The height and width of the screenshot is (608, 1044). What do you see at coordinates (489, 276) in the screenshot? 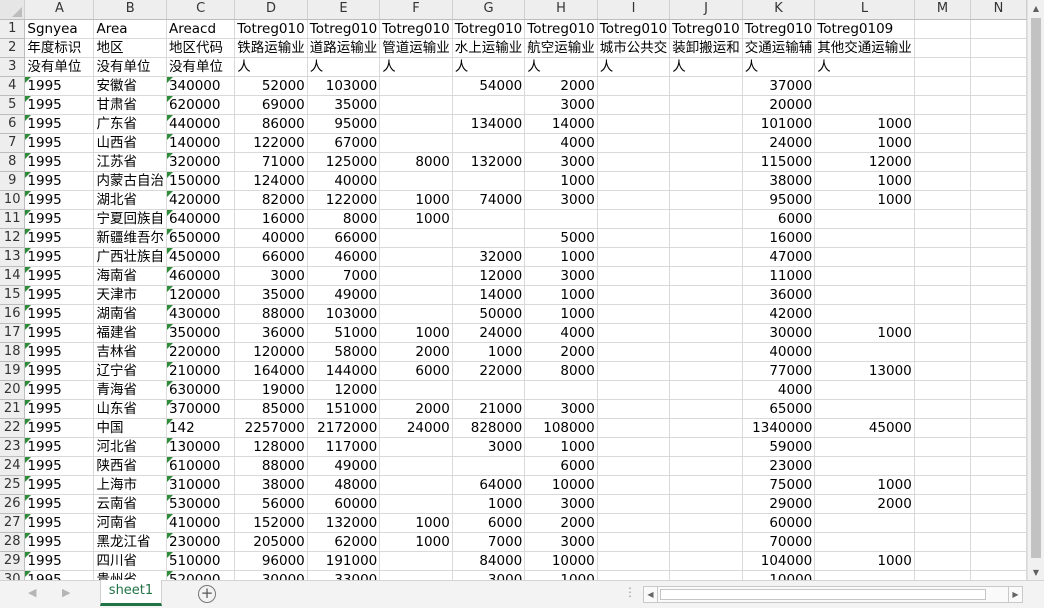
I see `cell: 12000` at bounding box center [489, 276].